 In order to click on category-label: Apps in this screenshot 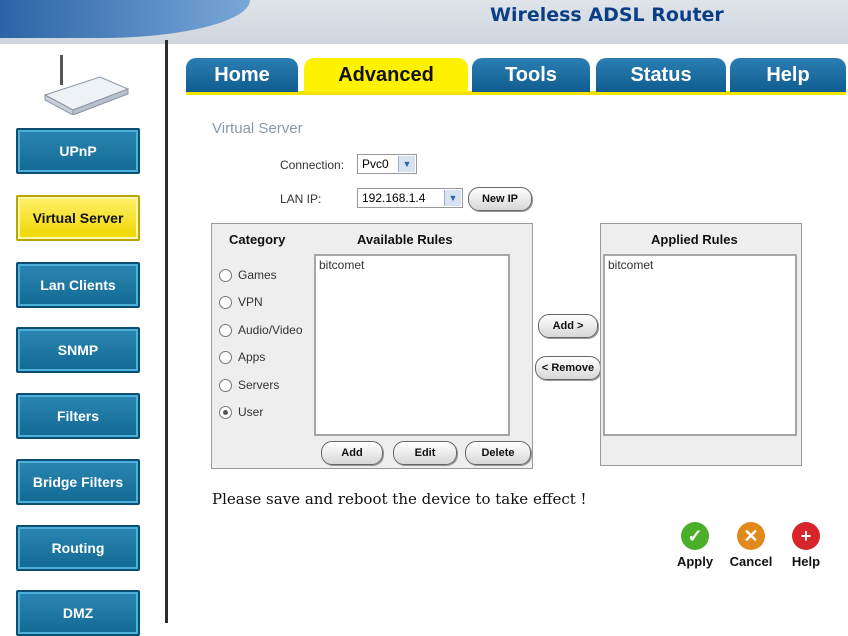, I will do `click(252, 357)`.